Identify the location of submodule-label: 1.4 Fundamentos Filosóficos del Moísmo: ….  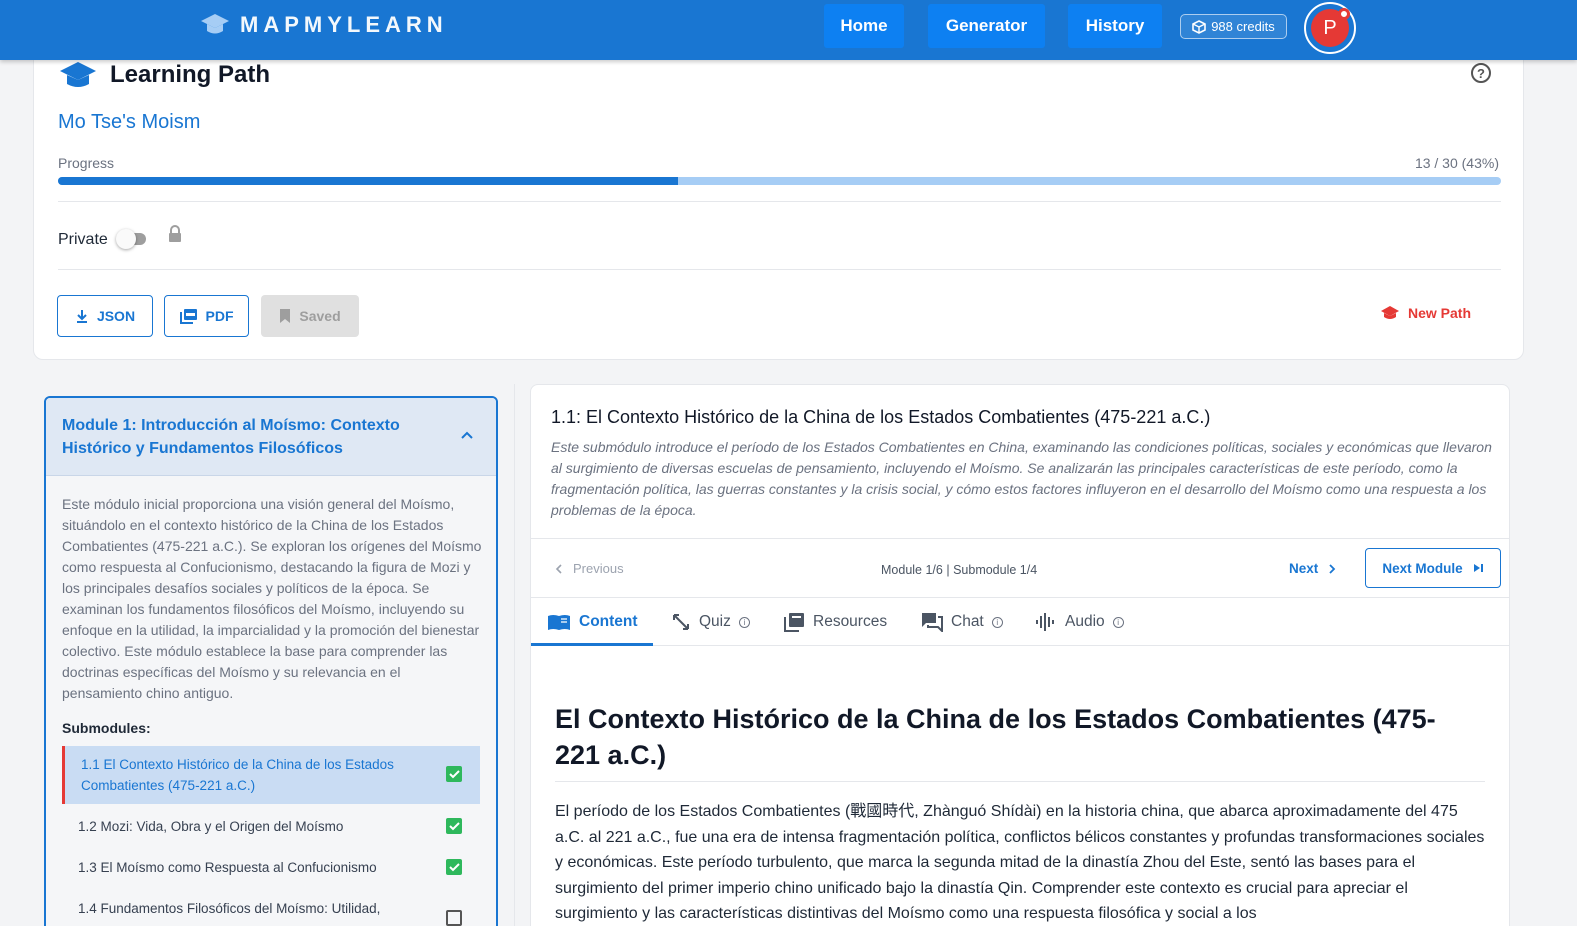
(229, 908).